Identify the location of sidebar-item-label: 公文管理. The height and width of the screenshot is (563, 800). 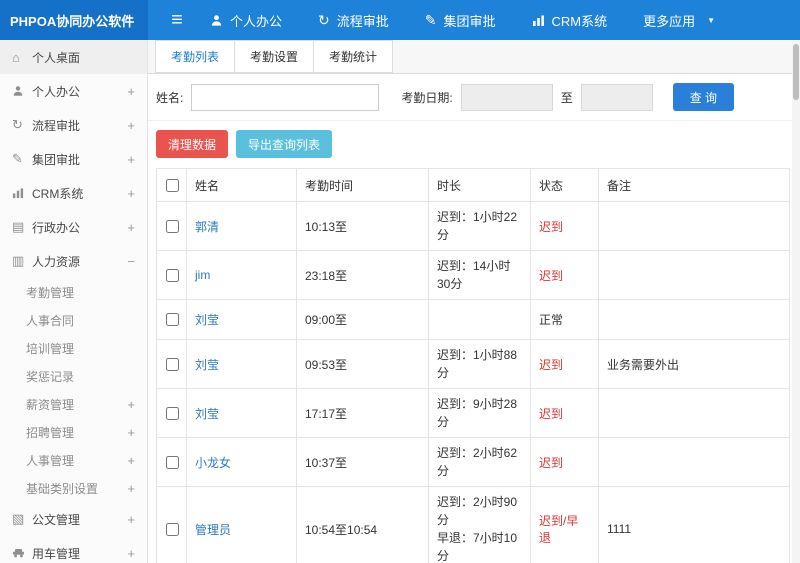
(56, 519).